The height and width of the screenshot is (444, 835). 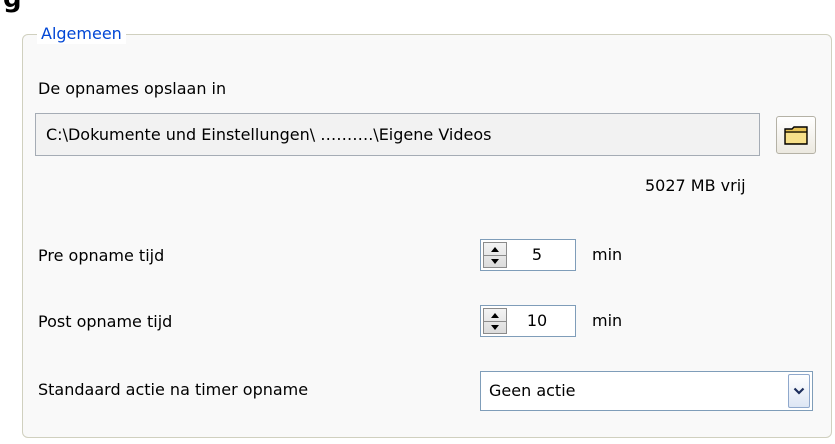 What do you see at coordinates (607, 320) in the screenshot?
I see `post-record-unit: min` at bounding box center [607, 320].